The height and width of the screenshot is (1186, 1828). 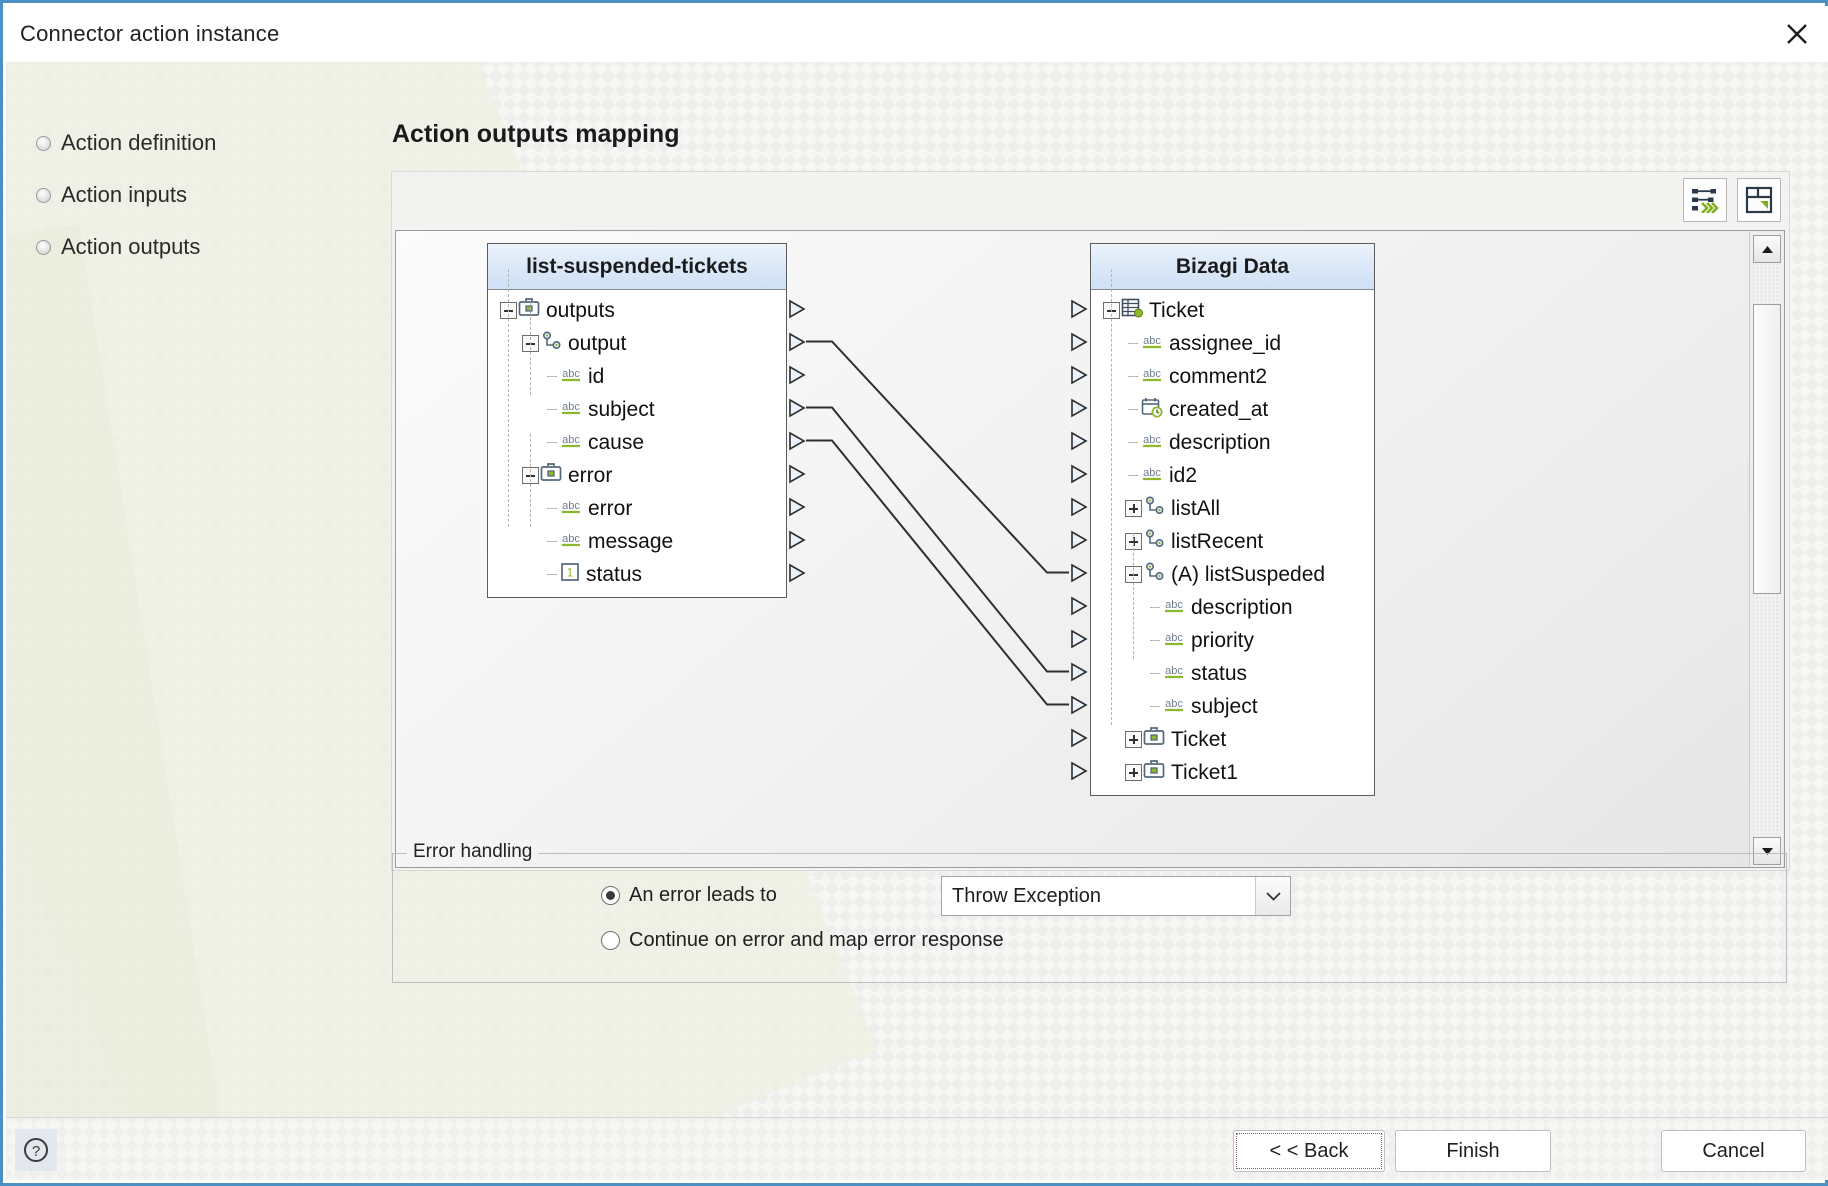 What do you see at coordinates (1232, 442) in the screenshot?
I see `tree-row: abc description` at bounding box center [1232, 442].